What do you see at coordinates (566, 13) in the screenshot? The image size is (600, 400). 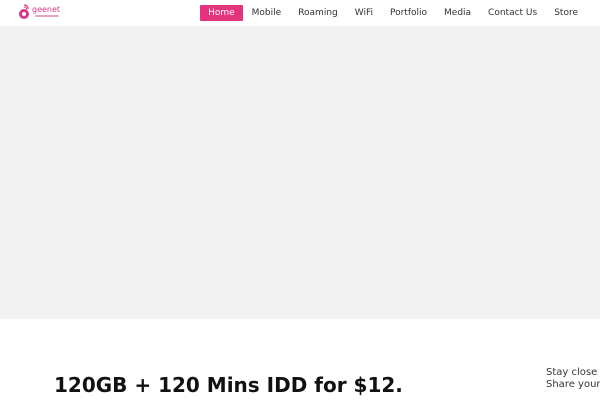 I see `nav-item-store: Store` at bounding box center [566, 13].